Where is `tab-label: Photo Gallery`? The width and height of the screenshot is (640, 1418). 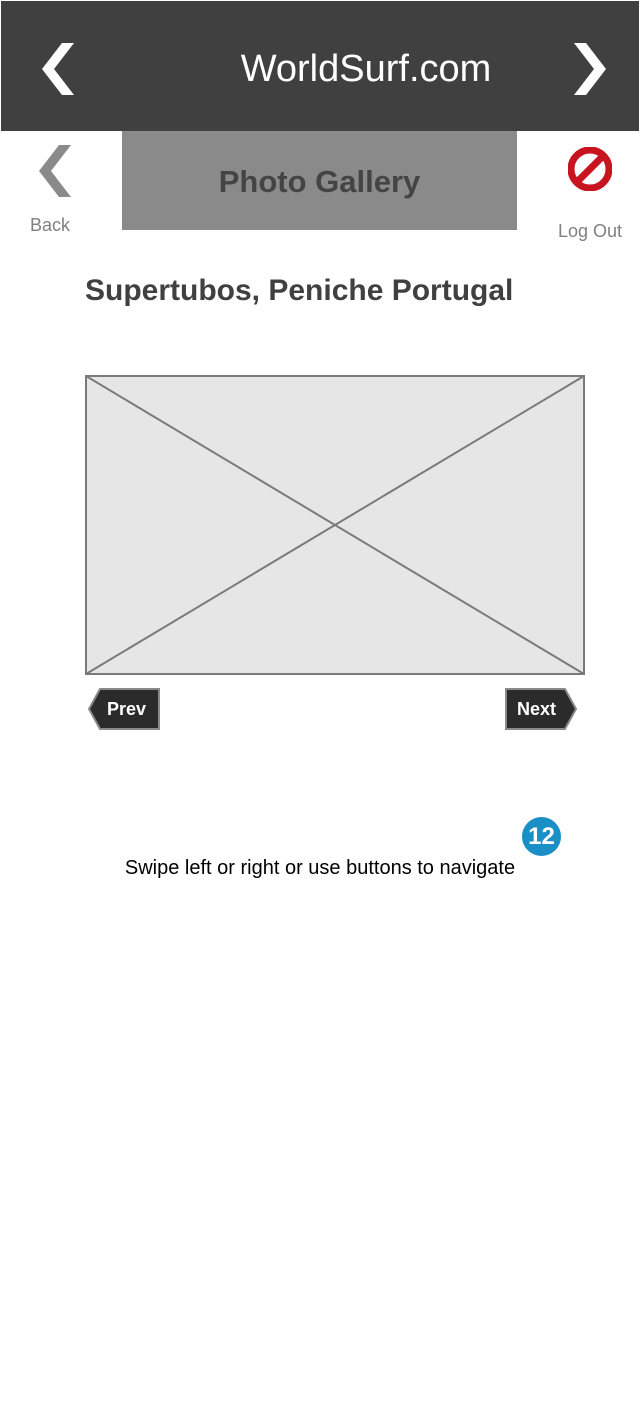
tab-label: Photo Gallery is located at coordinates (319, 181).